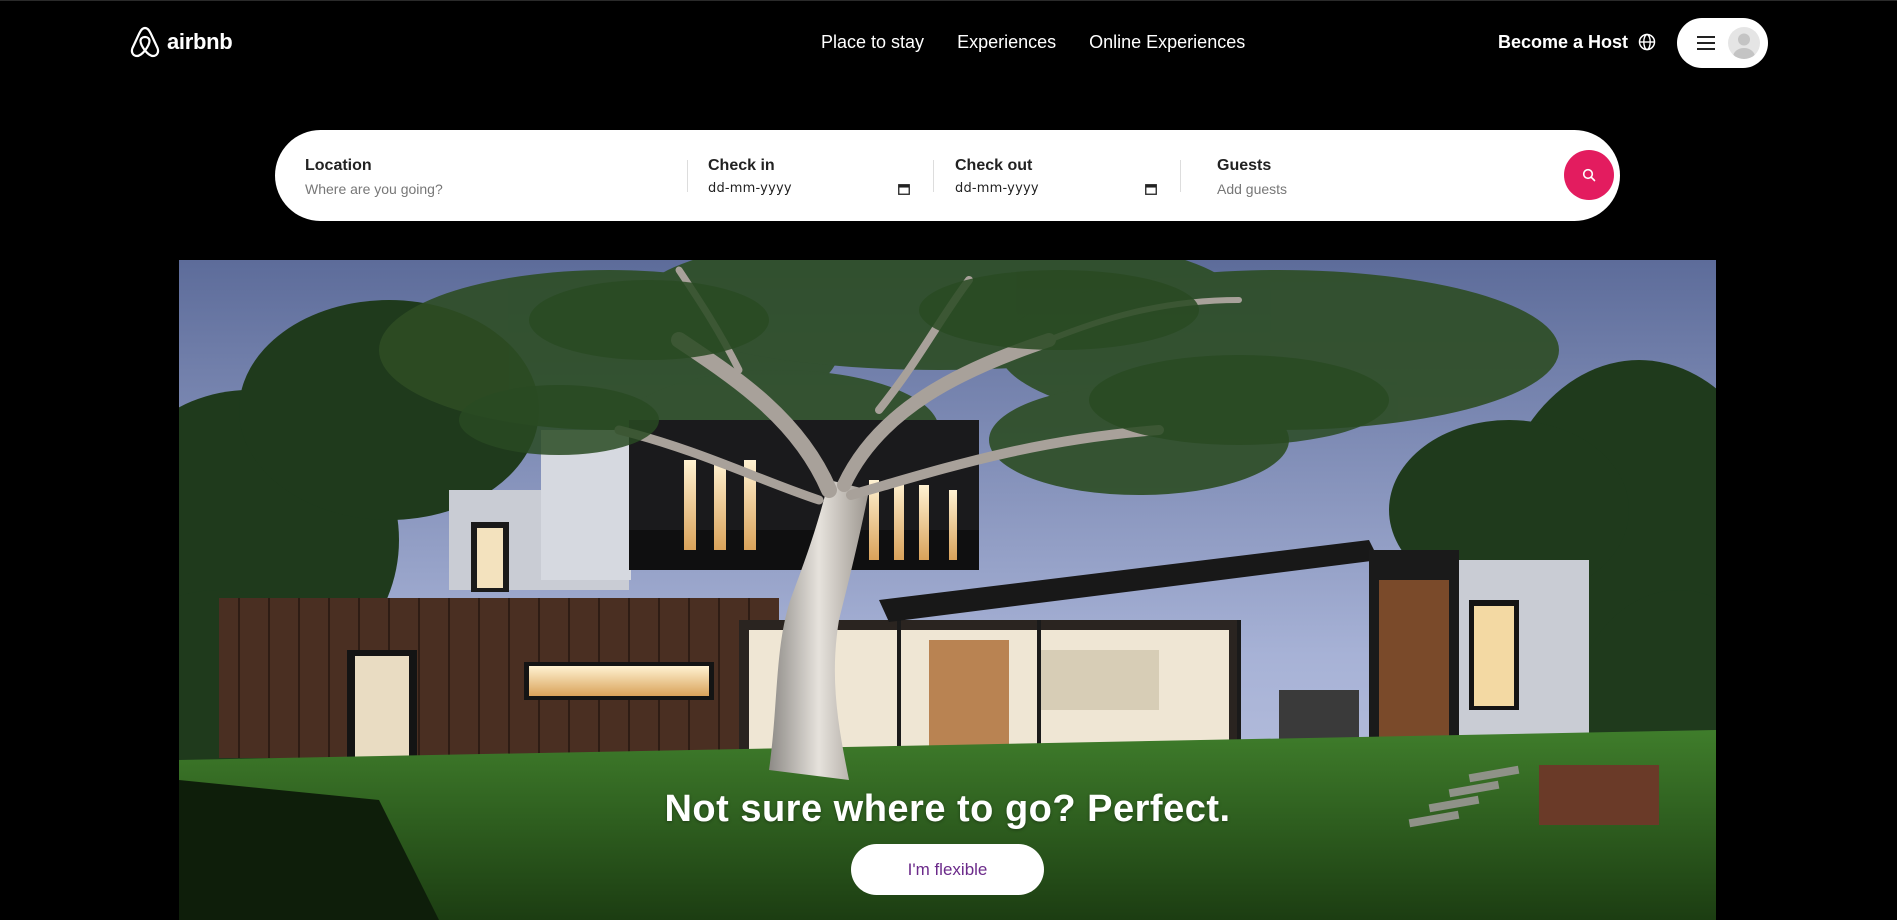 Image resolution: width=1897 pixels, height=920 pixels. What do you see at coordinates (1647, 42) in the screenshot?
I see `globe-icon` at bounding box center [1647, 42].